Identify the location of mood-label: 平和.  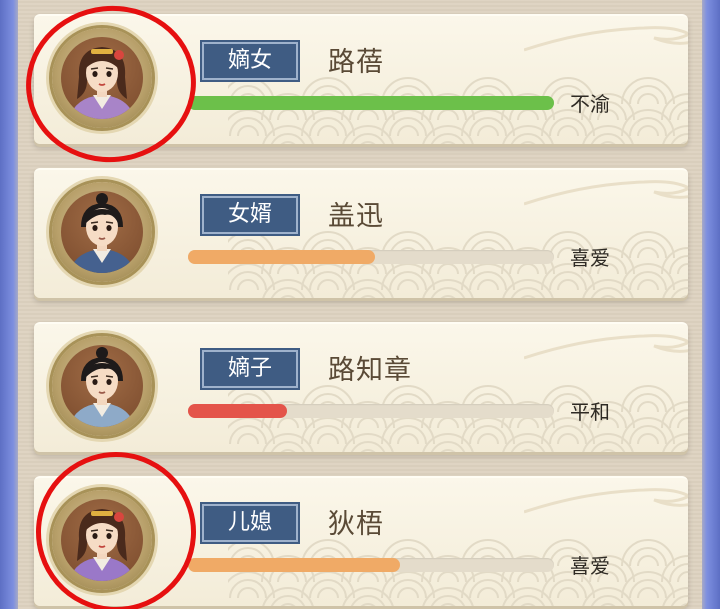
(590, 412).